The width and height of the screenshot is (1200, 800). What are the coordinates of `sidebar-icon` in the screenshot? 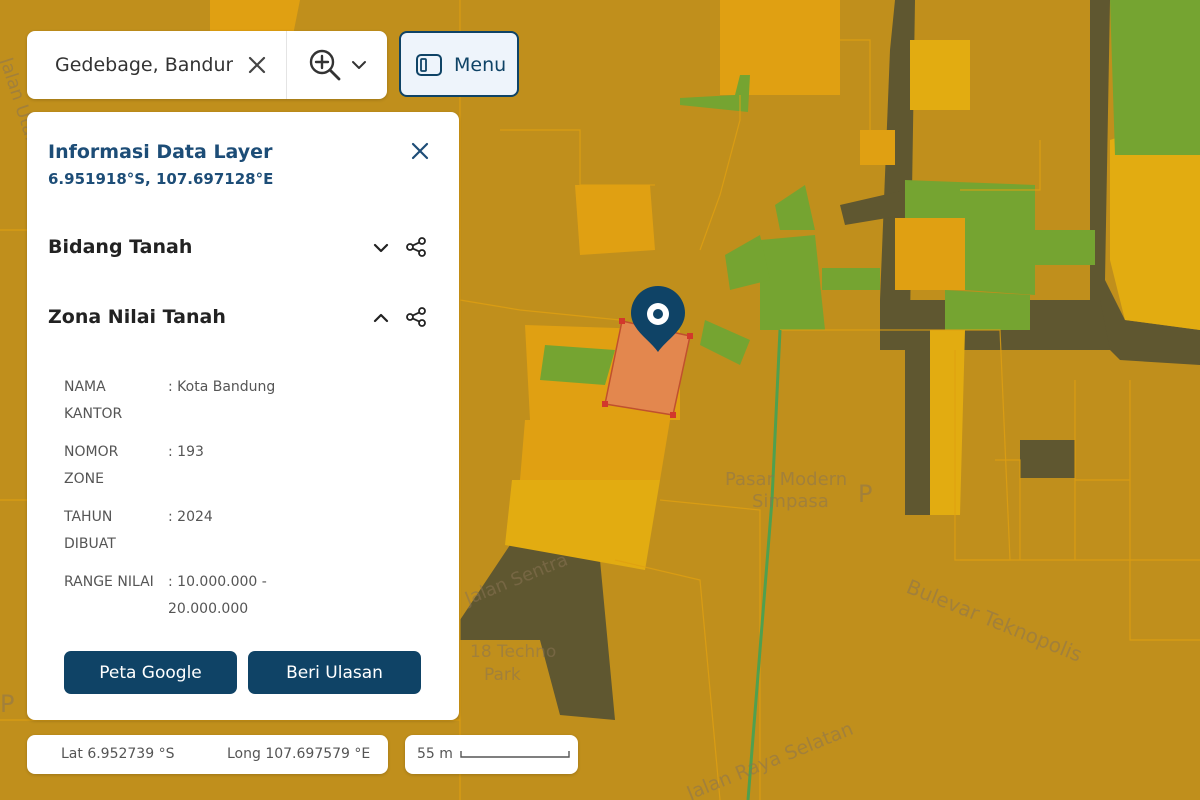 It's located at (429, 65).